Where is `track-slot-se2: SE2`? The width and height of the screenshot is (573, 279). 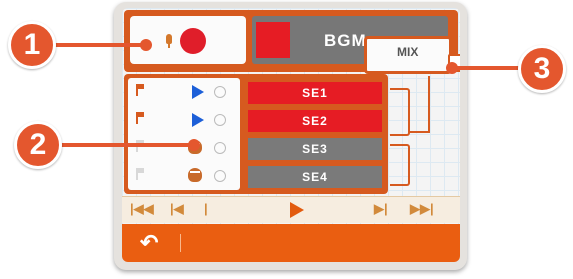 track-slot-se2: SE2 is located at coordinates (315, 121).